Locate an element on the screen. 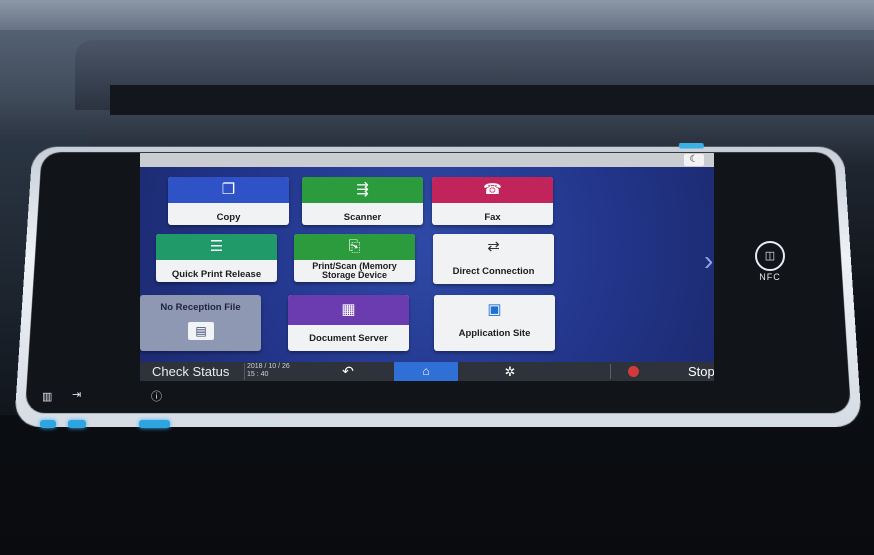  tile-label: Copy is located at coordinates (228, 217).